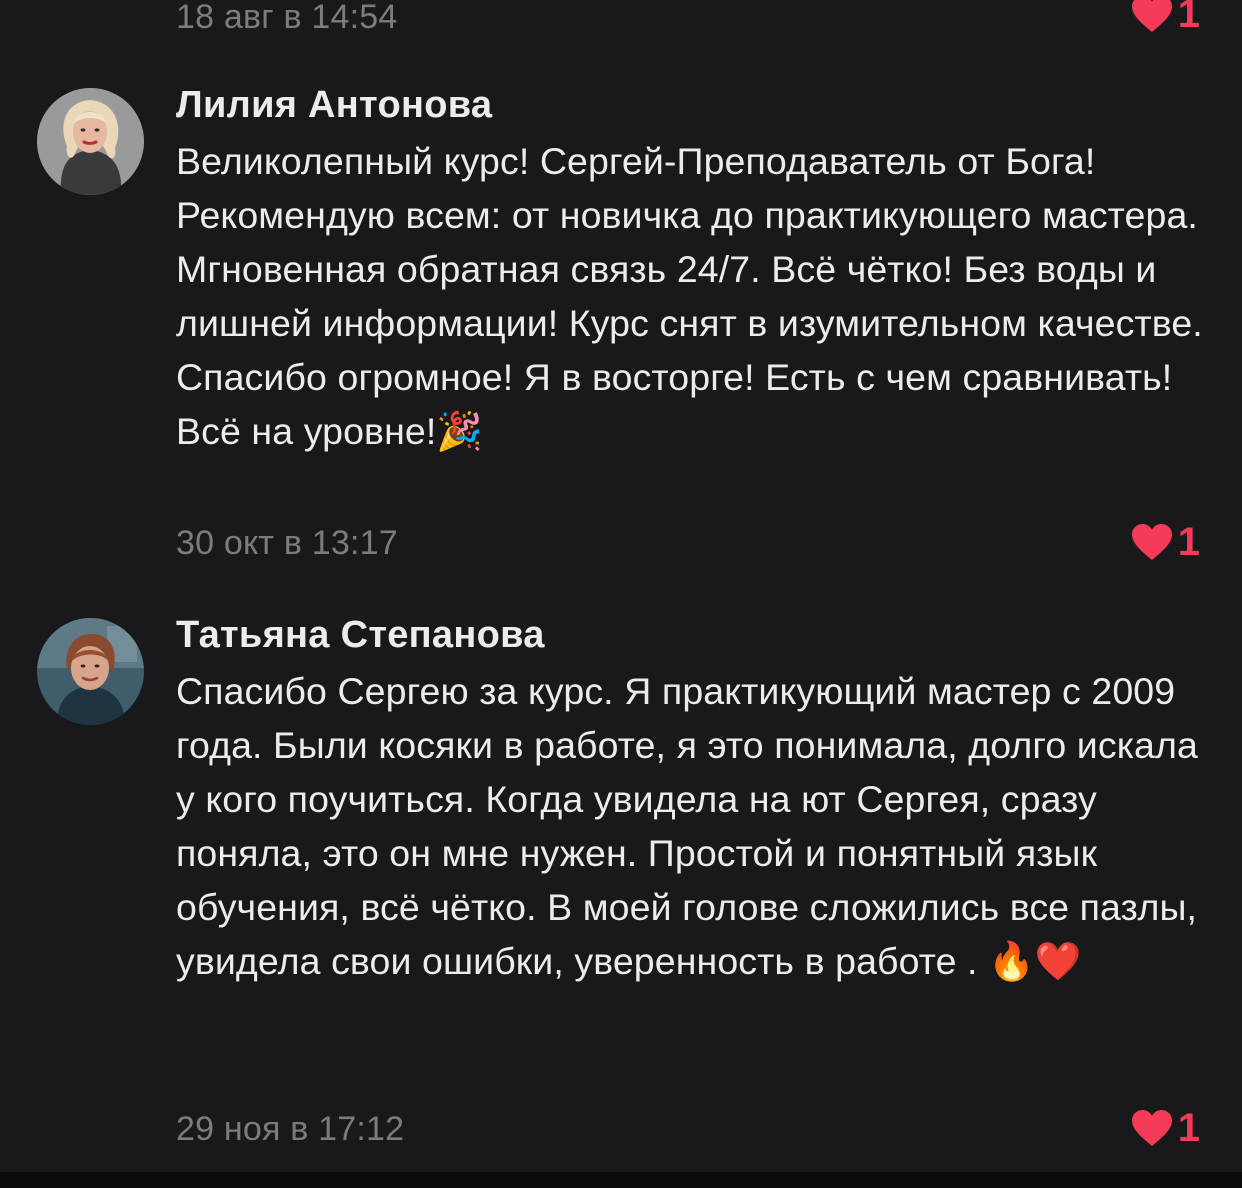  Describe the element at coordinates (621, 1180) in the screenshot. I see `bottom-edge` at that location.